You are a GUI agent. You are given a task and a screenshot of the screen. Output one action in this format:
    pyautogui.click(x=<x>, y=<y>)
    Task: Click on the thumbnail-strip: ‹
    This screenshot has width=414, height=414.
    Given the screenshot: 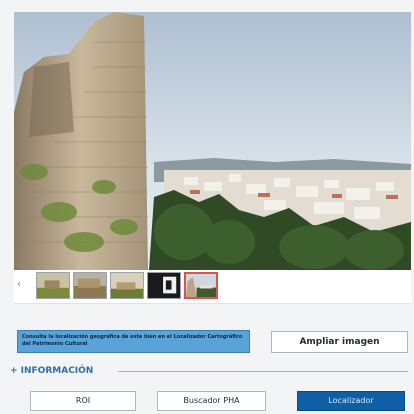 What is the action you would take?
    pyautogui.click(x=212, y=287)
    